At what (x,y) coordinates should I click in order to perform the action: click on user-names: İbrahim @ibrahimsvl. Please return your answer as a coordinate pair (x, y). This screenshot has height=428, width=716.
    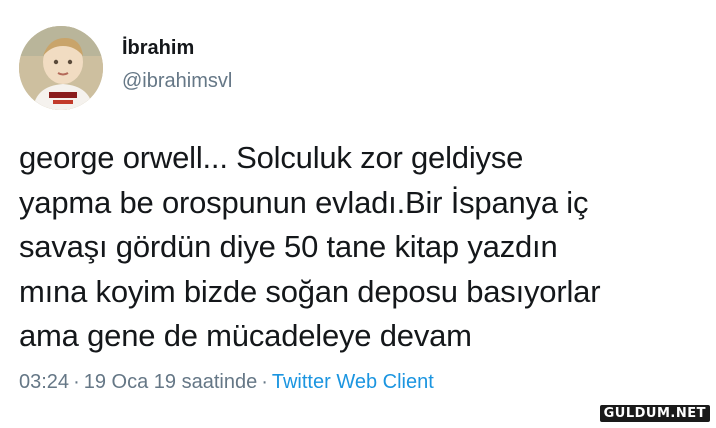
    Looking at the image, I should click on (177, 65).